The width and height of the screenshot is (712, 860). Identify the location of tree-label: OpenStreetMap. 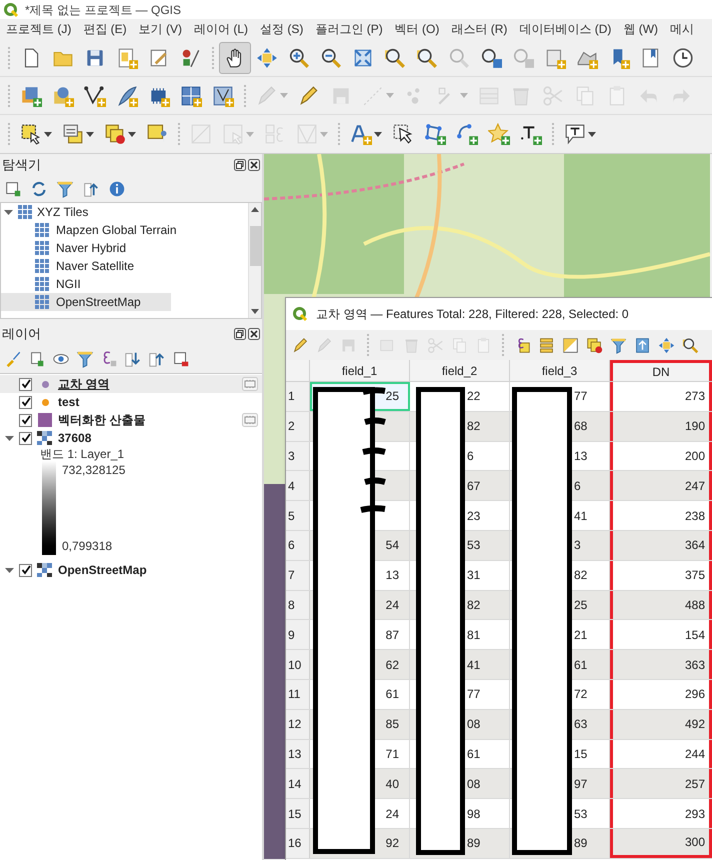
(98, 302).